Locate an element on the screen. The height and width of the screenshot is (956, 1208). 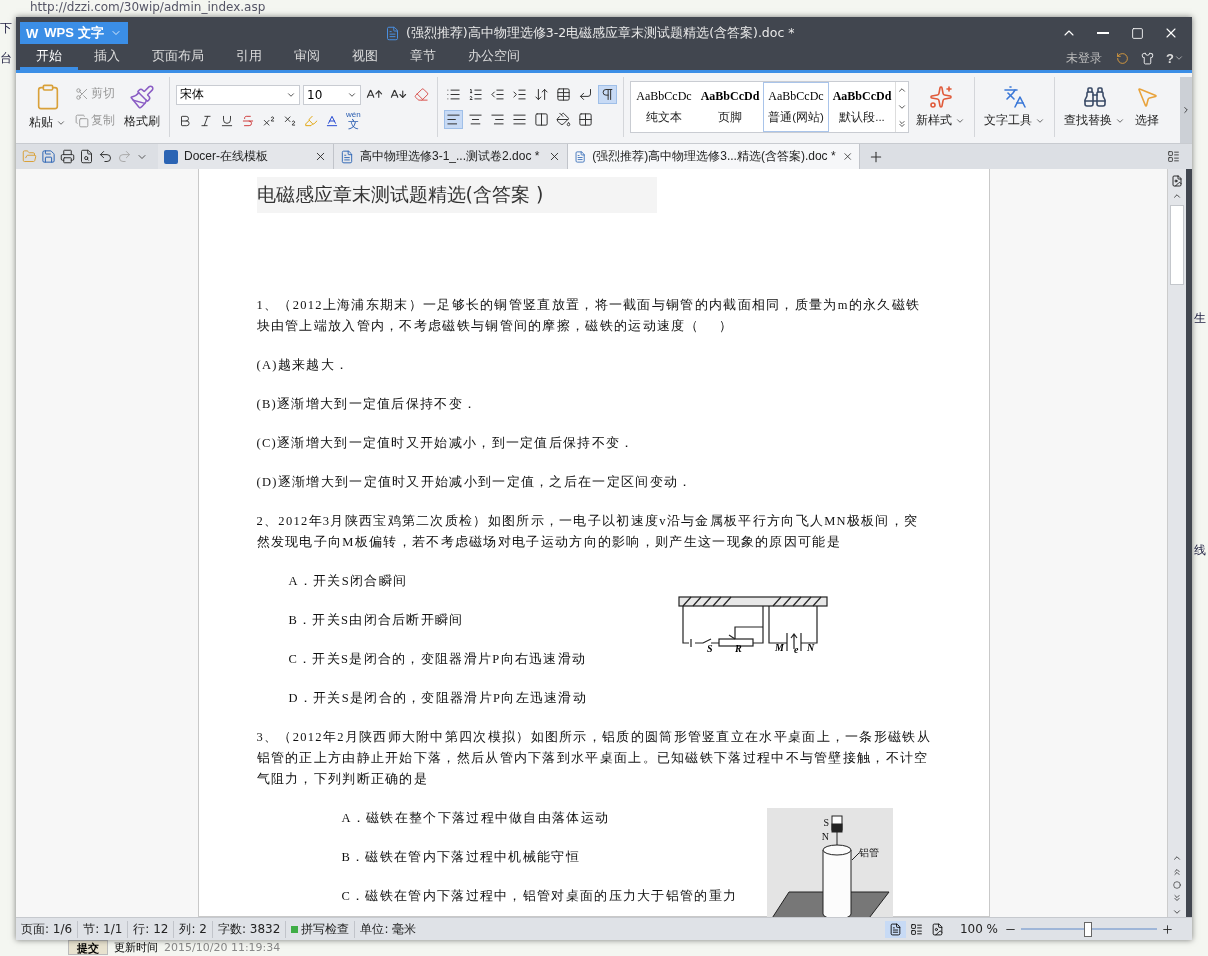
style-option: AaBbCcDc 普通(网站) is located at coordinates (796, 107).